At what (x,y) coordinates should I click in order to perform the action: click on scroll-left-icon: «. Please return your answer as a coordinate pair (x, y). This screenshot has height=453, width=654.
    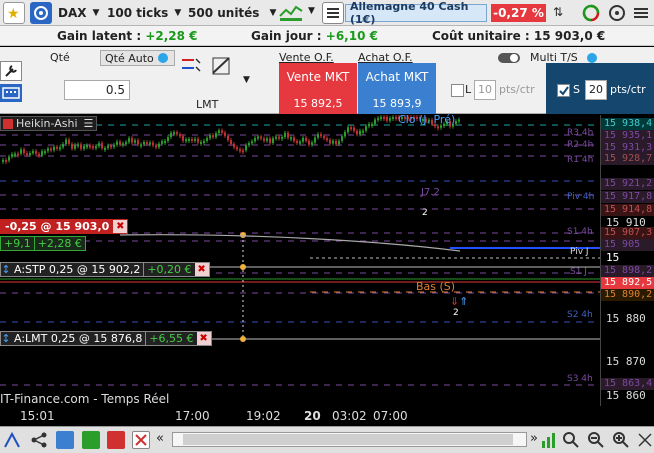
    Looking at the image, I should click on (160, 438).